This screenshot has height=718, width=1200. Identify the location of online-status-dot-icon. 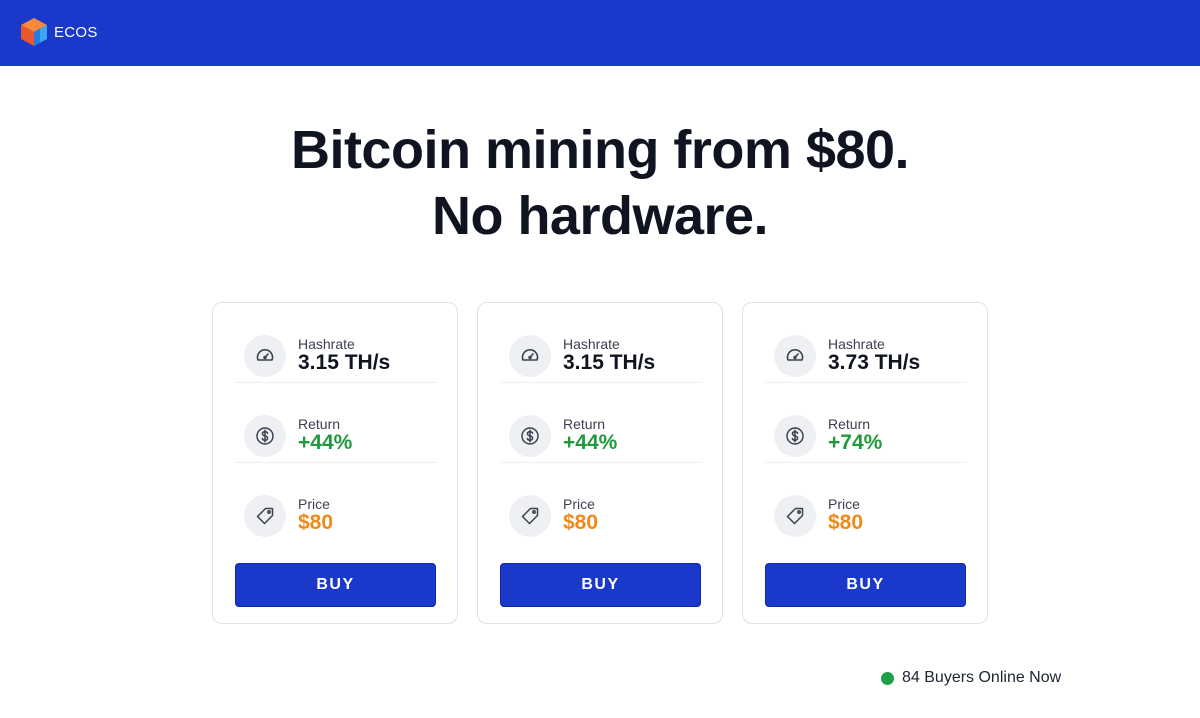
(887, 678).